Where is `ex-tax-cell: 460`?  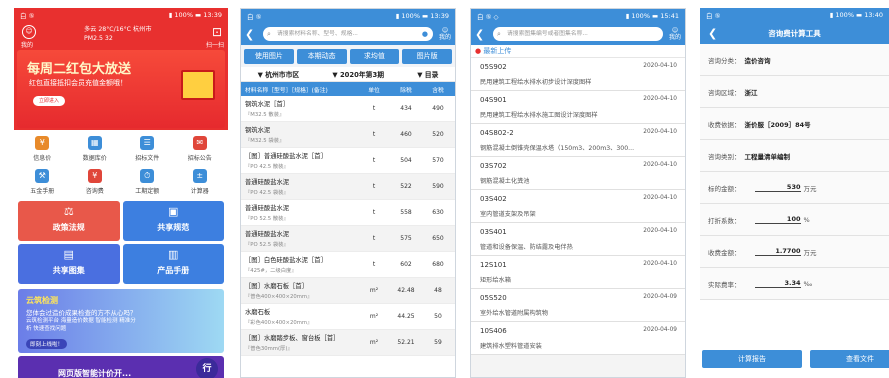
ex-tax-cell: 460 is located at coordinates (406, 134).